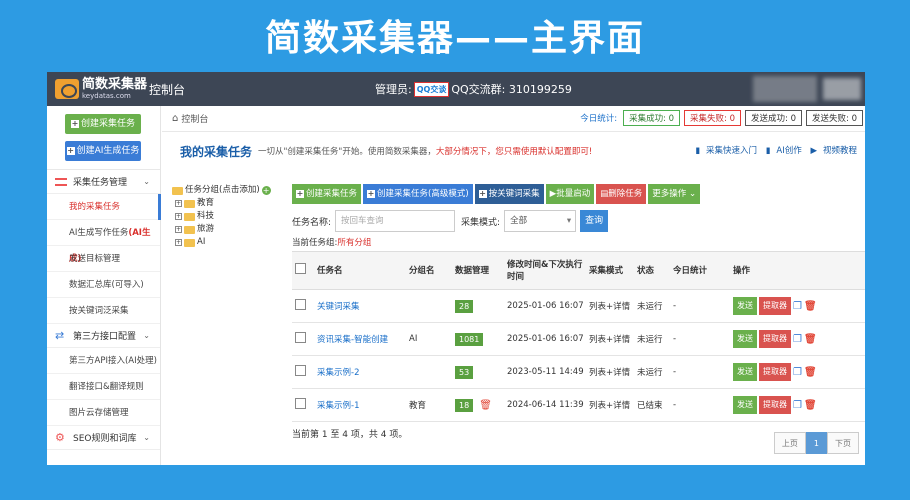  What do you see at coordinates (231, 190) in the screenshot?
I see `tree-root: 任务分组(点击添加) +` at bounding box center [231, 190].